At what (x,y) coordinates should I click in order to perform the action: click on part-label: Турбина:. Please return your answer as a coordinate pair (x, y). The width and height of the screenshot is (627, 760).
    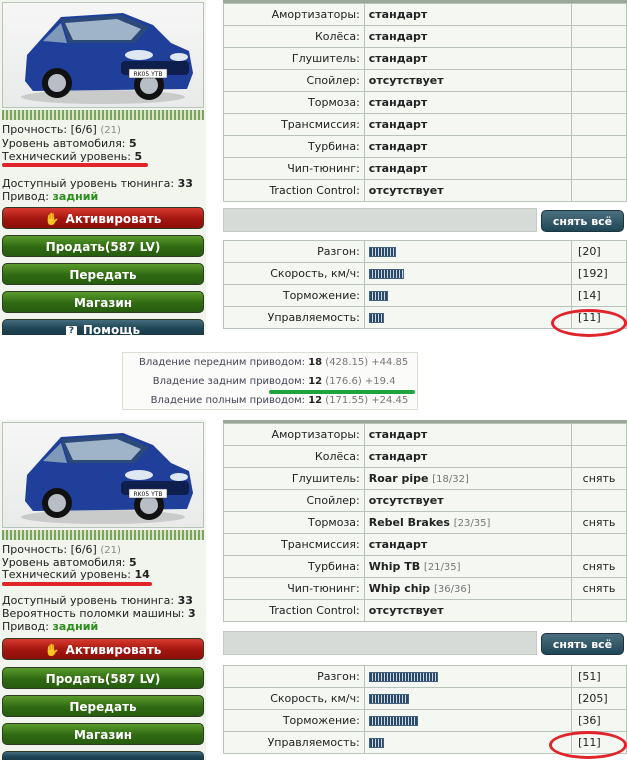
    Looking at the image, I should click on (294, 146).